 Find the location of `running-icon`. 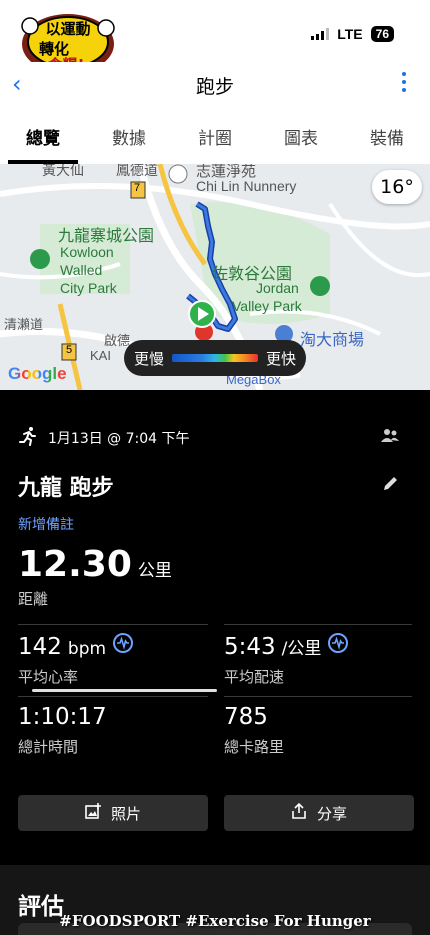

running-icon is located at coordinates (28, 438).